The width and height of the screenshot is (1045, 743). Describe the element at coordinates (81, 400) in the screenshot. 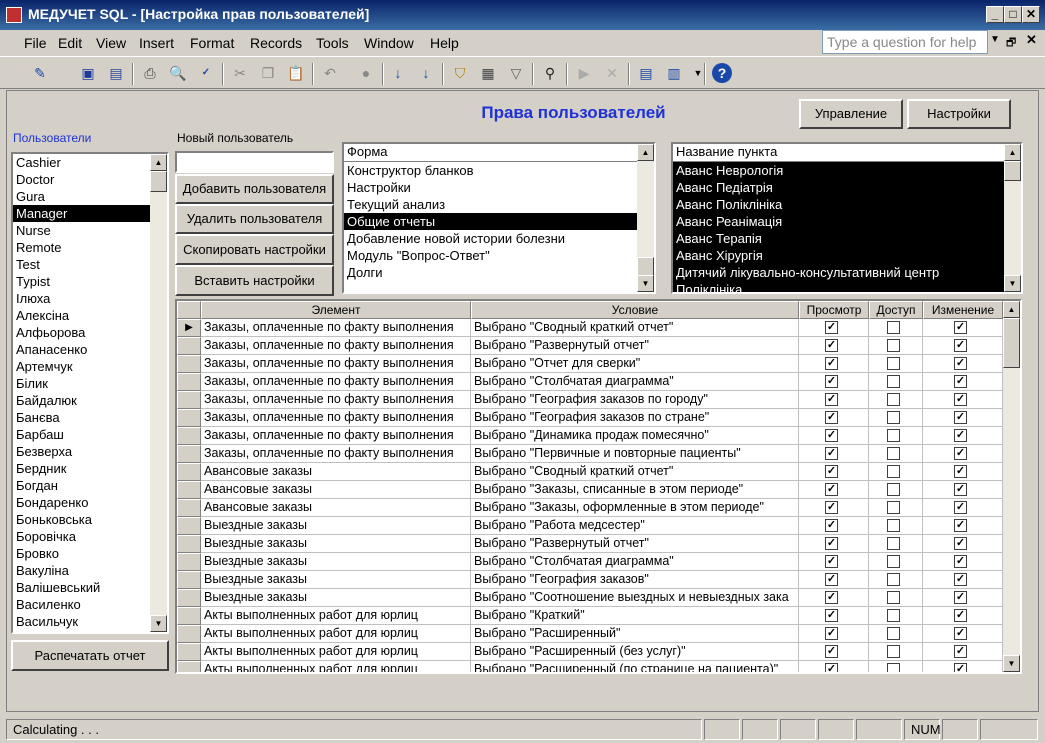

I see `user-item: Байдалюк` at that location.